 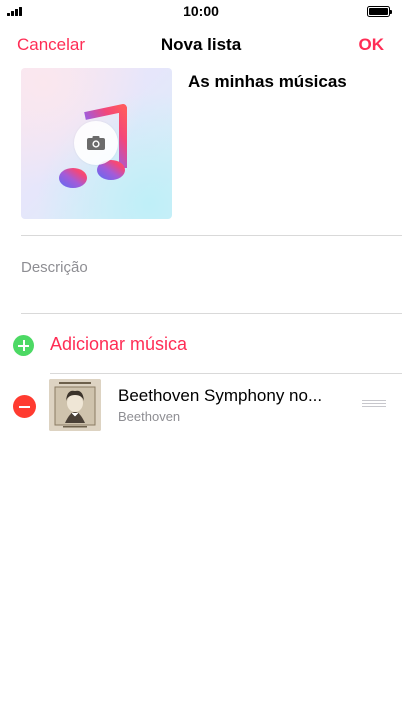 I want to click on status-bar: 10:00, so click(x=201, y=11).